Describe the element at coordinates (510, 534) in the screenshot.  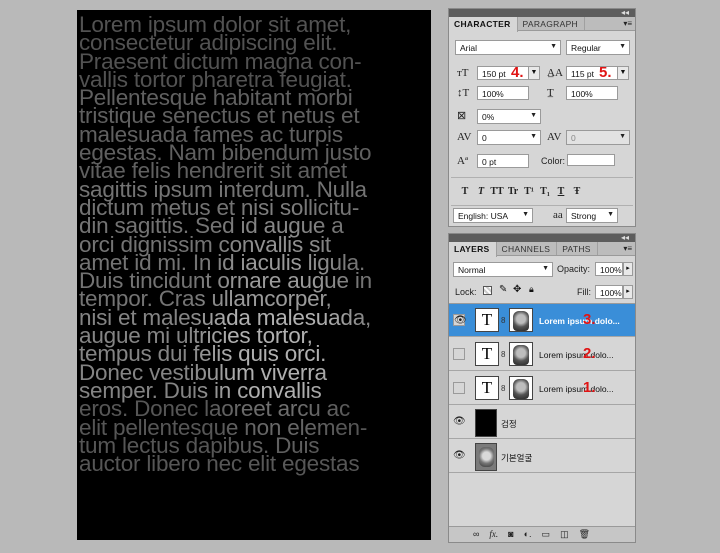
I see `add-mask-icon: ◙` at that location.